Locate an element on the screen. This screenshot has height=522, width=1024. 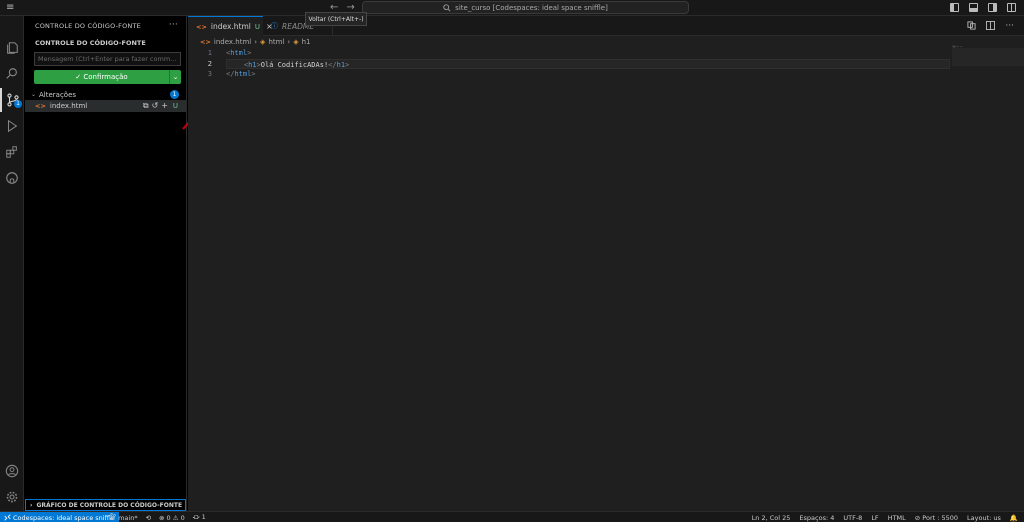
remote-label: Codespaces: ideal space sniffle is located at coordinates (64, 517).